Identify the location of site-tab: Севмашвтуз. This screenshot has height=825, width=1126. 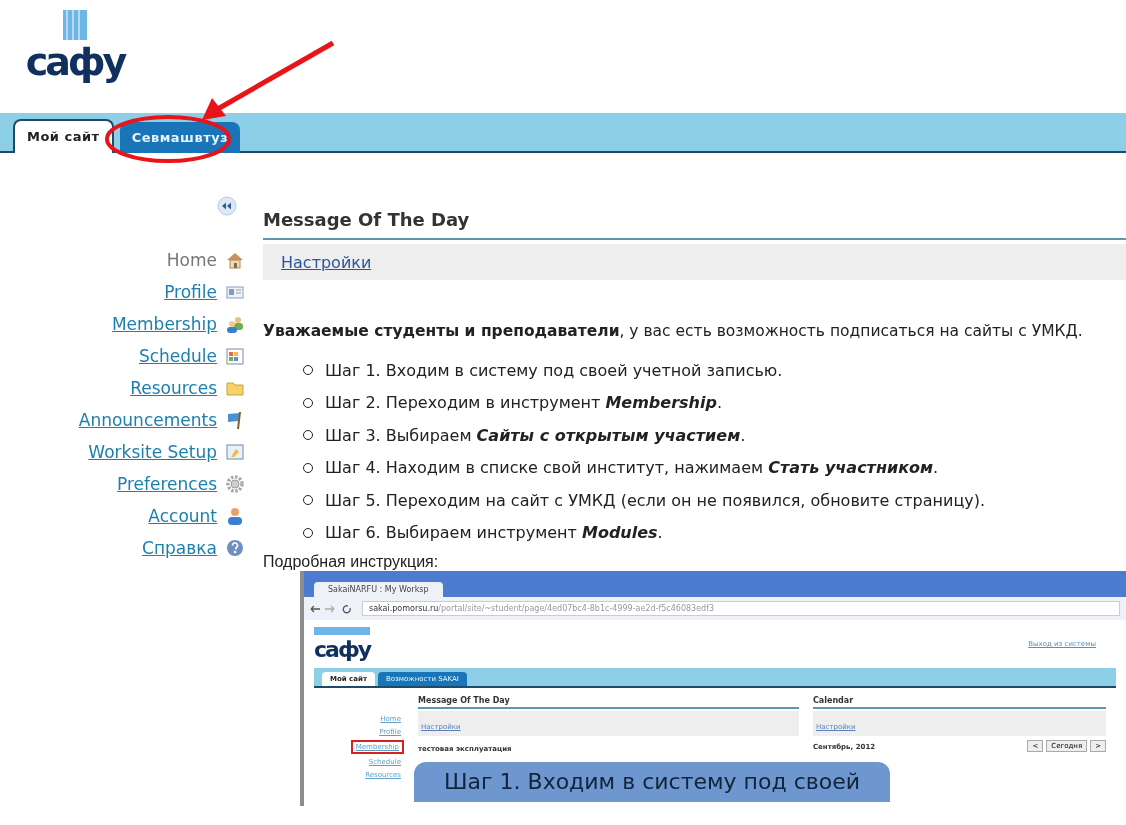
(180, 137).